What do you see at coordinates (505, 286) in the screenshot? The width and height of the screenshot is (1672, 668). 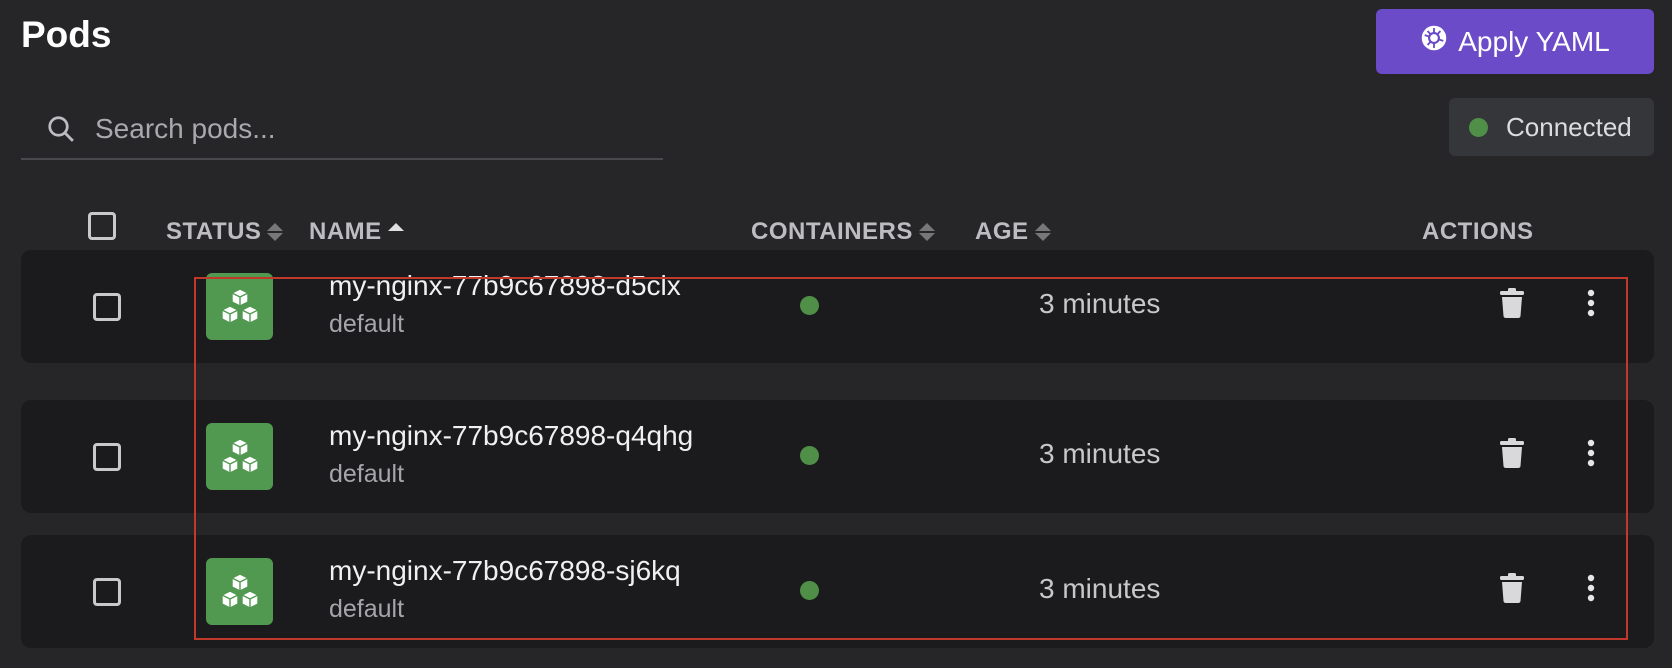 I see `pod-name: my-nginx-77b9c67898-d5clx` at bounding box center [505, 286].